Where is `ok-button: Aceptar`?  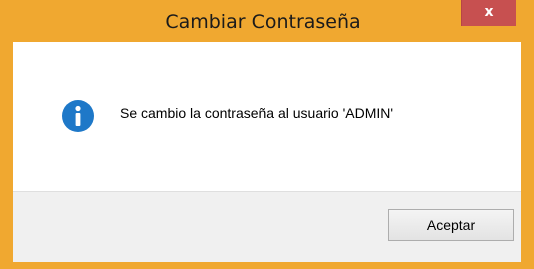
ok-button: Aceptar is located at coordinates (451, 225).